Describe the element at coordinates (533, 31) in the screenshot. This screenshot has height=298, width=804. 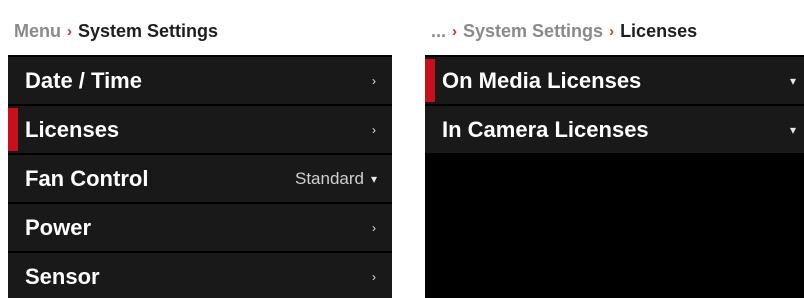
I see `breadcrumb-system-settings-link: System Settings` at that location.